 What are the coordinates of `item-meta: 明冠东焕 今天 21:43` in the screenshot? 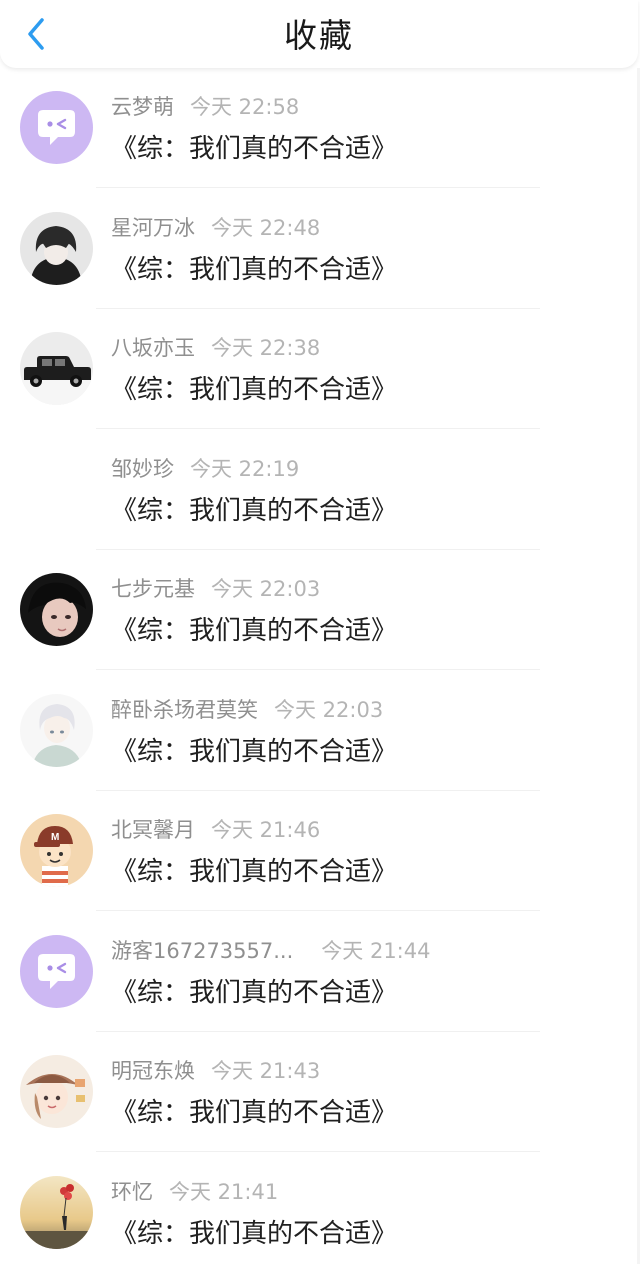 It's located at (215, 1071).